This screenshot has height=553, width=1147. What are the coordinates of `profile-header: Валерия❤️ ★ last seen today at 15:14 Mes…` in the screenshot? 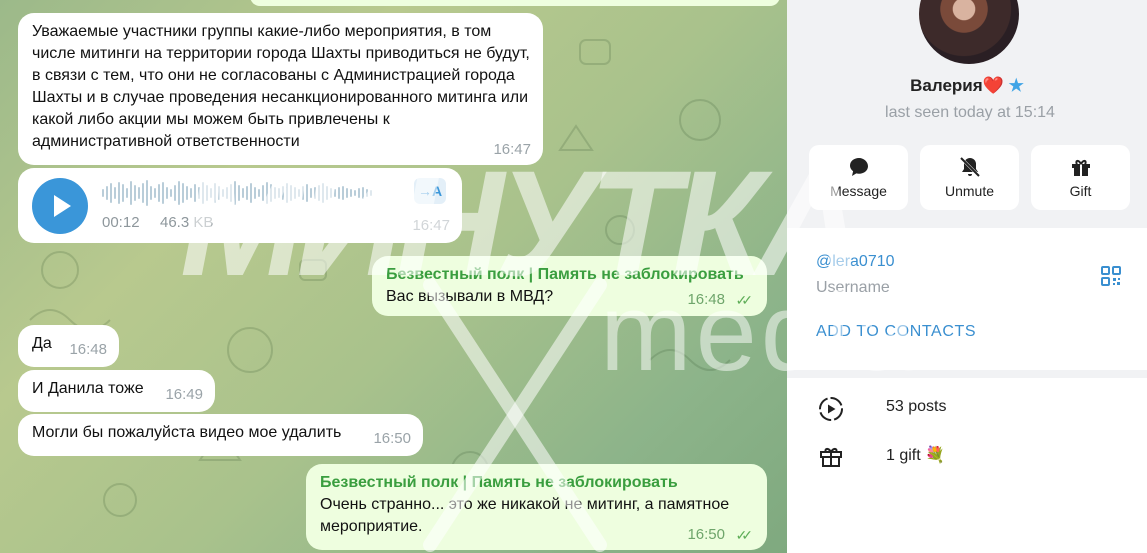 It's located at (967, 114).